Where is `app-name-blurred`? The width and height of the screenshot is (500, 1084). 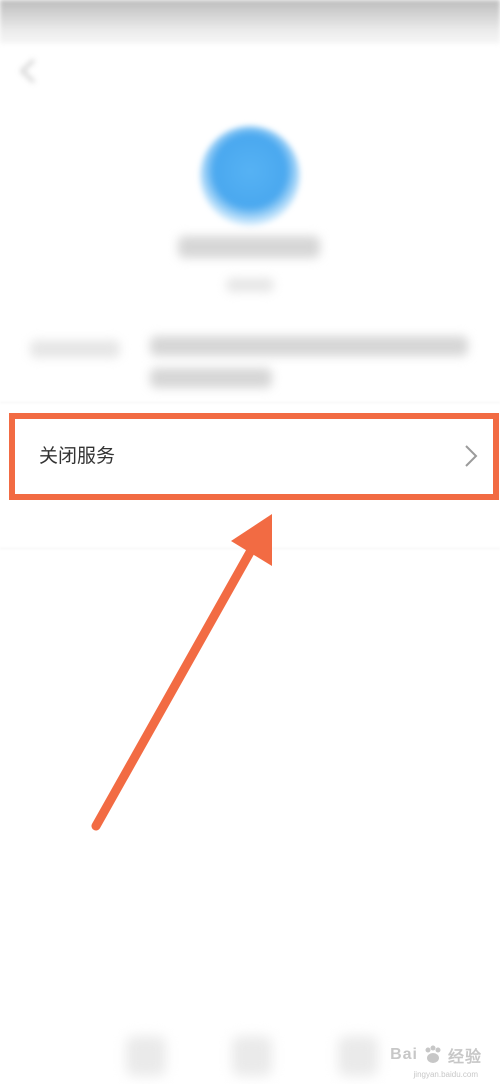
app-name-blurred is located at coordinates (249, 247).